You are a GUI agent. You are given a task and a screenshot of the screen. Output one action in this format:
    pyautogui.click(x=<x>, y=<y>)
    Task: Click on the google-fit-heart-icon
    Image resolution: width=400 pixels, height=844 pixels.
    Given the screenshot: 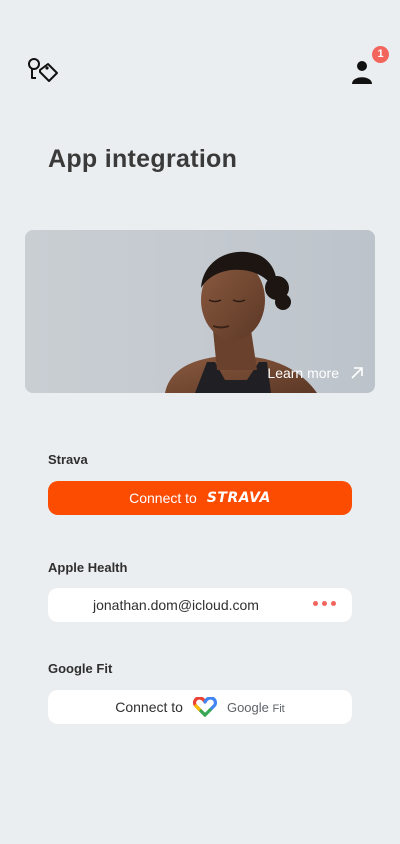 What is the action you would take?
    pyautogui.click(x=204, y=707)
    